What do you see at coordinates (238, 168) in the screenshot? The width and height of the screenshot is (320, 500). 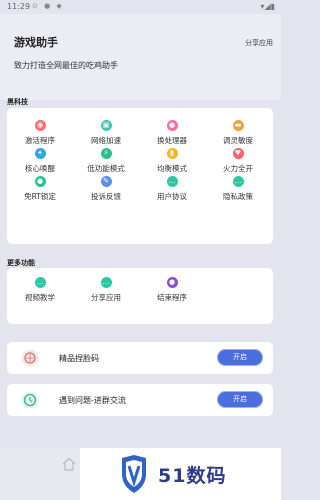 I see `black-tech-item-label: 火力全开` at bounding box center [238, 168].